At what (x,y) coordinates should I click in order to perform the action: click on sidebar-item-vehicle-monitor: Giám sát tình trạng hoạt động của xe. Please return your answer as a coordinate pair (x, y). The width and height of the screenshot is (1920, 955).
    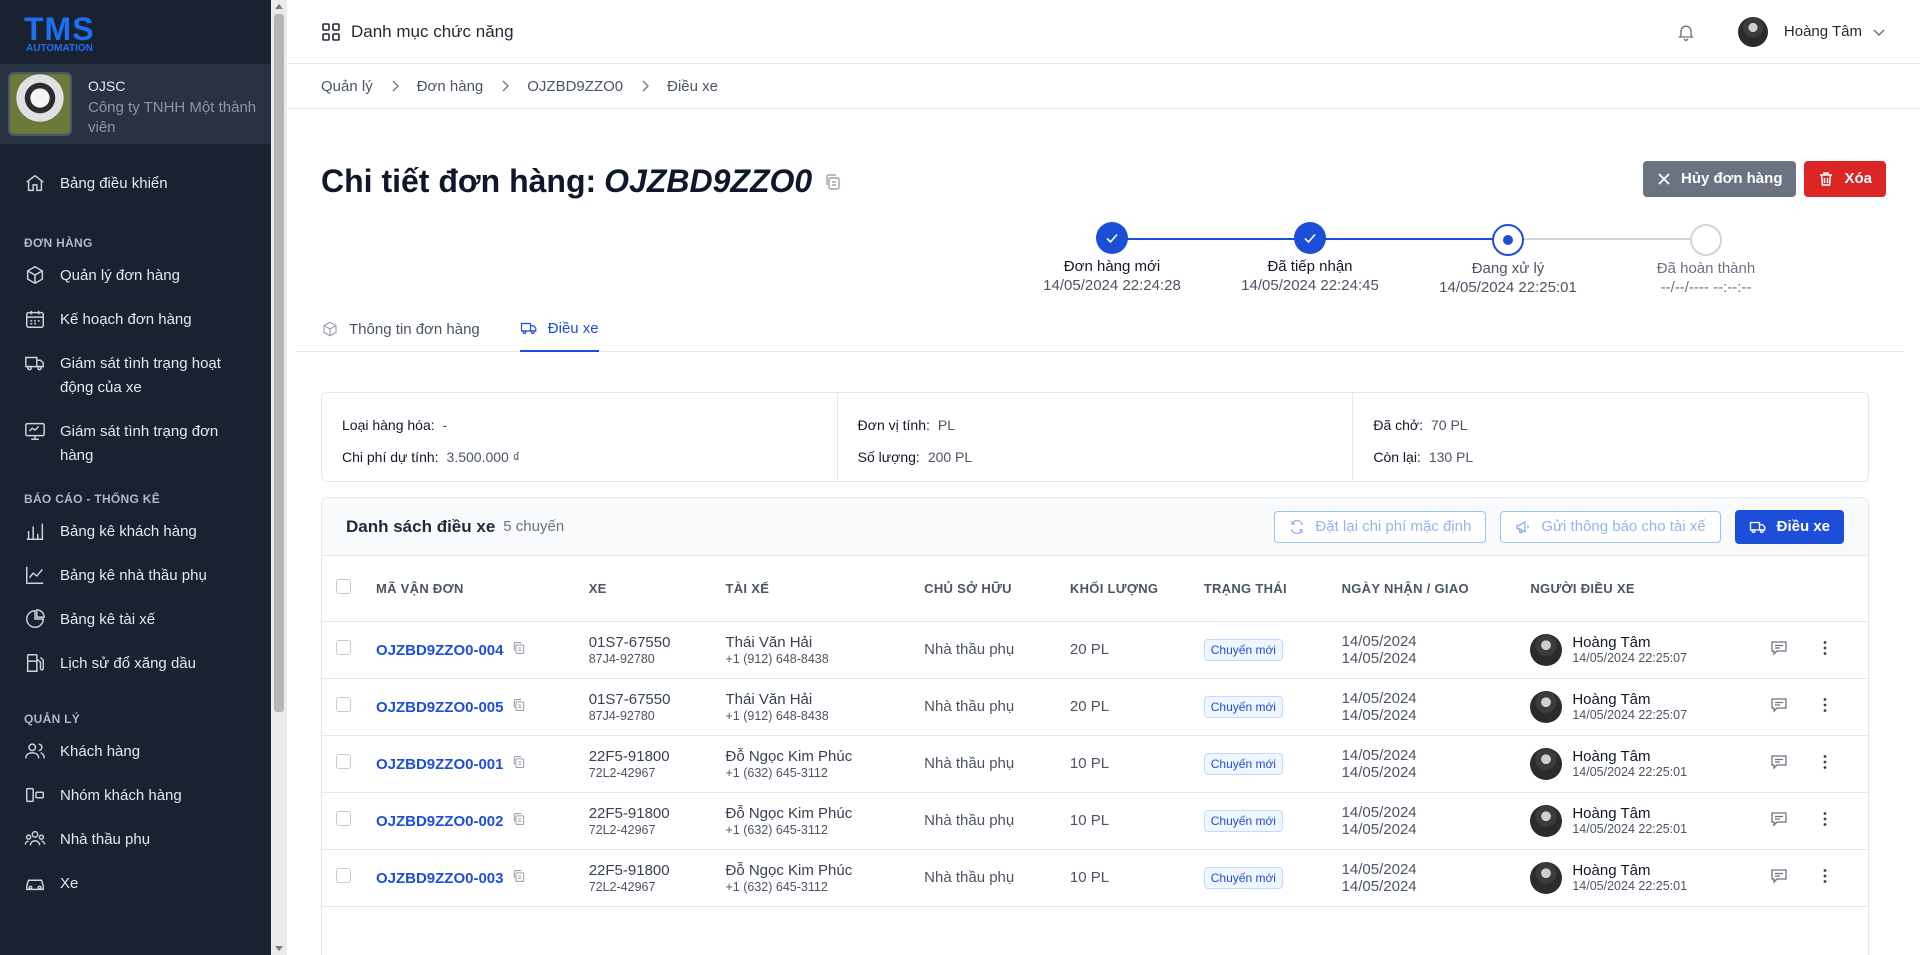
    Looking at the image, I should click on (135, 386).